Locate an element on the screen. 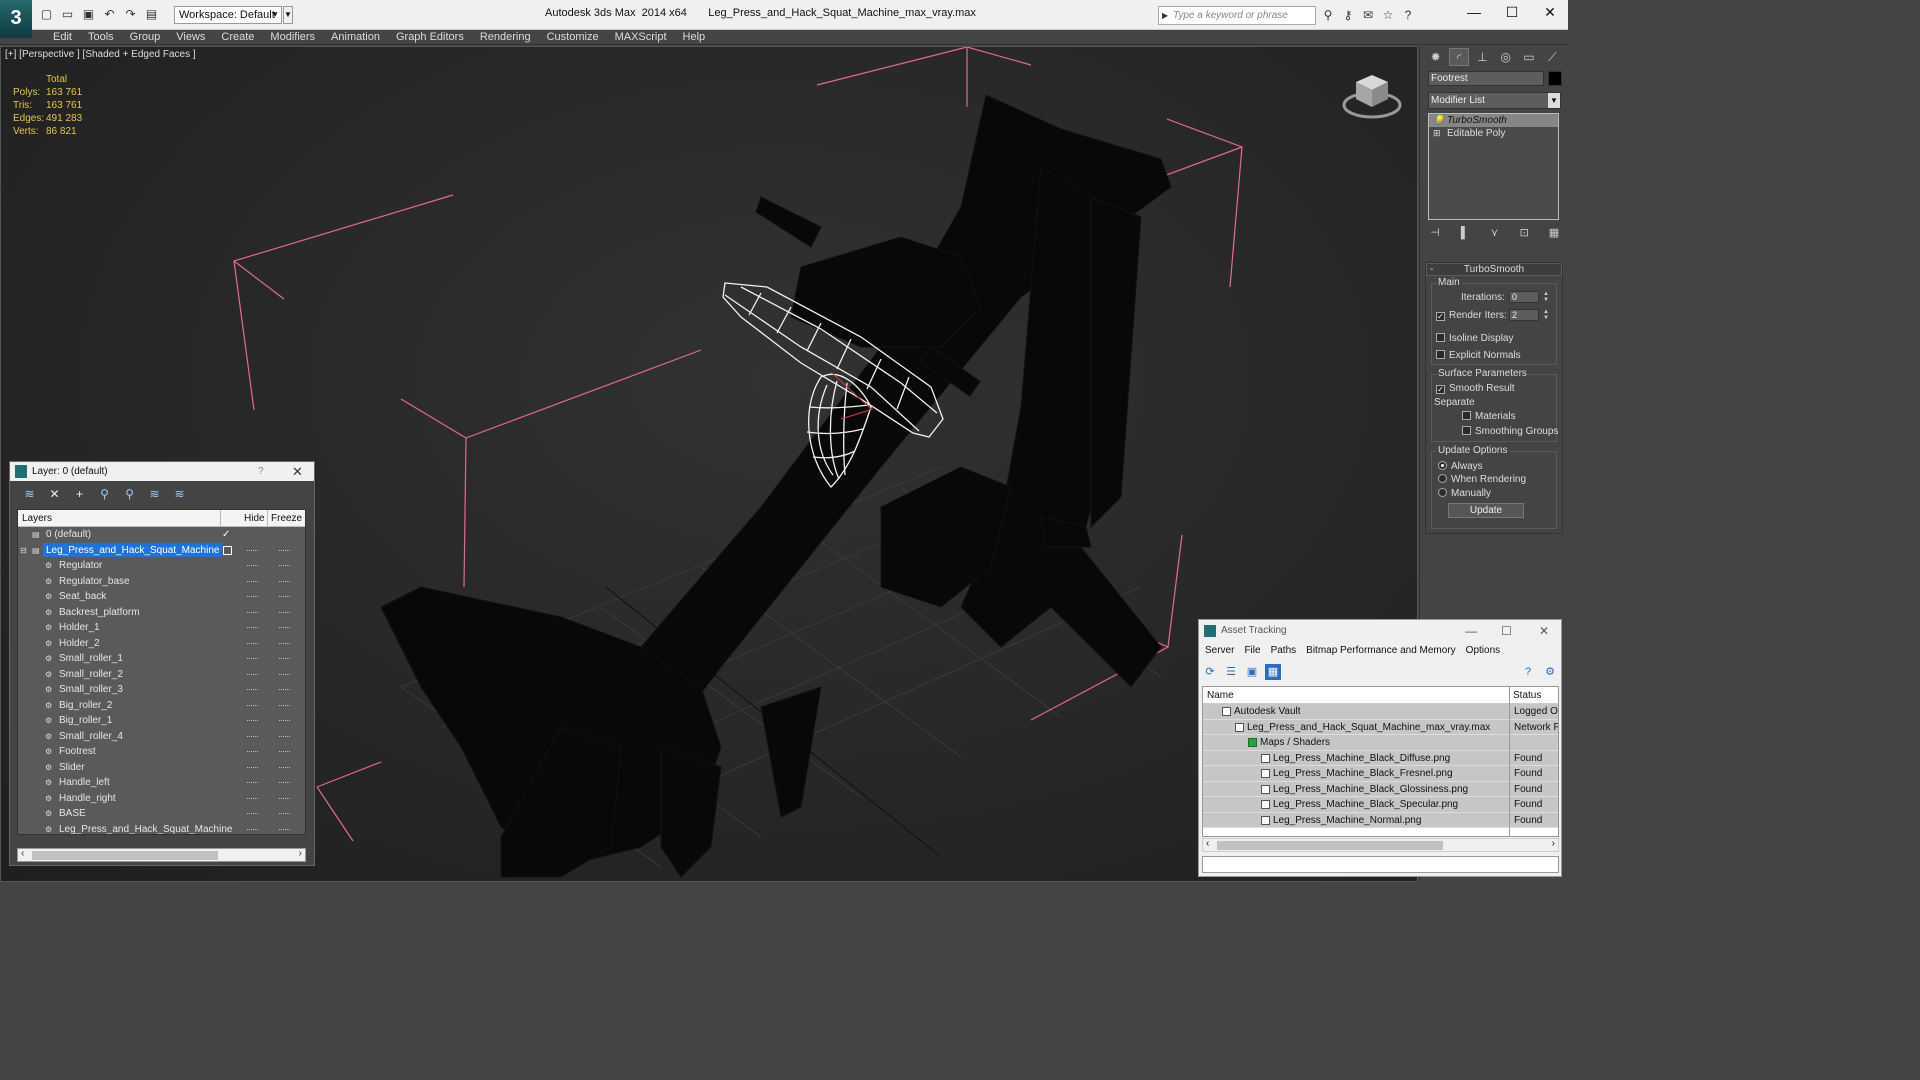  scroll-left-icon: ‹ is located at coordinates (22, 853).